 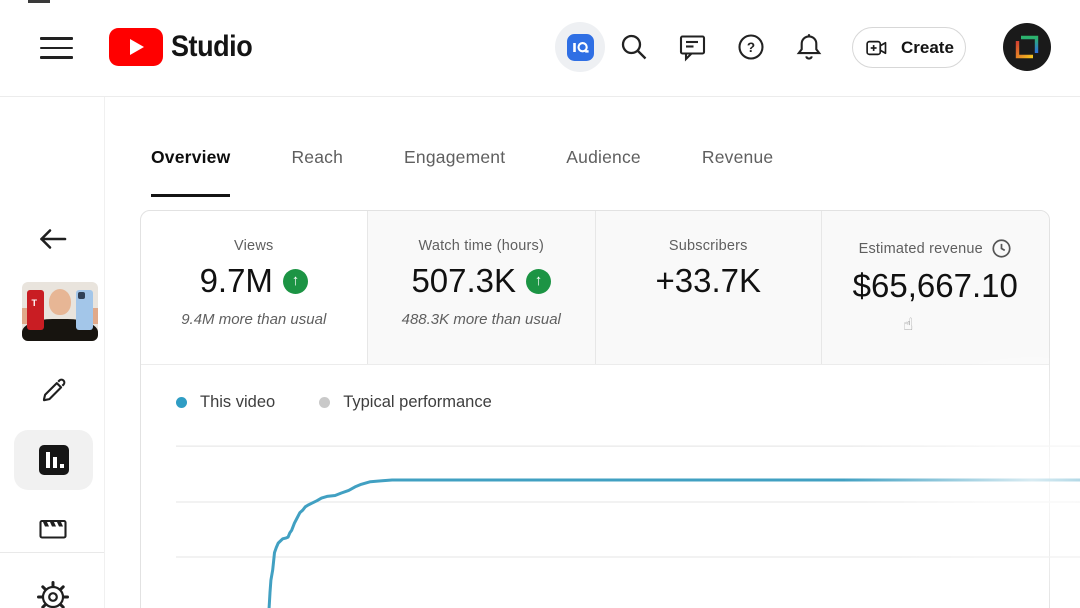 I want to click on metric-label: Views, so click(x=254, y=246).